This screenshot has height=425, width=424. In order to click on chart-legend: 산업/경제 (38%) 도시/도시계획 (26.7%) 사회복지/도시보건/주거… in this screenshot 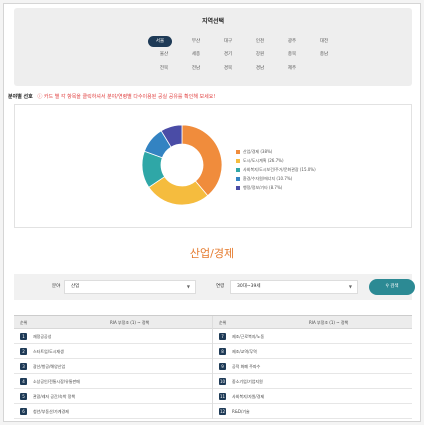, I will do `click(276, 169)`.